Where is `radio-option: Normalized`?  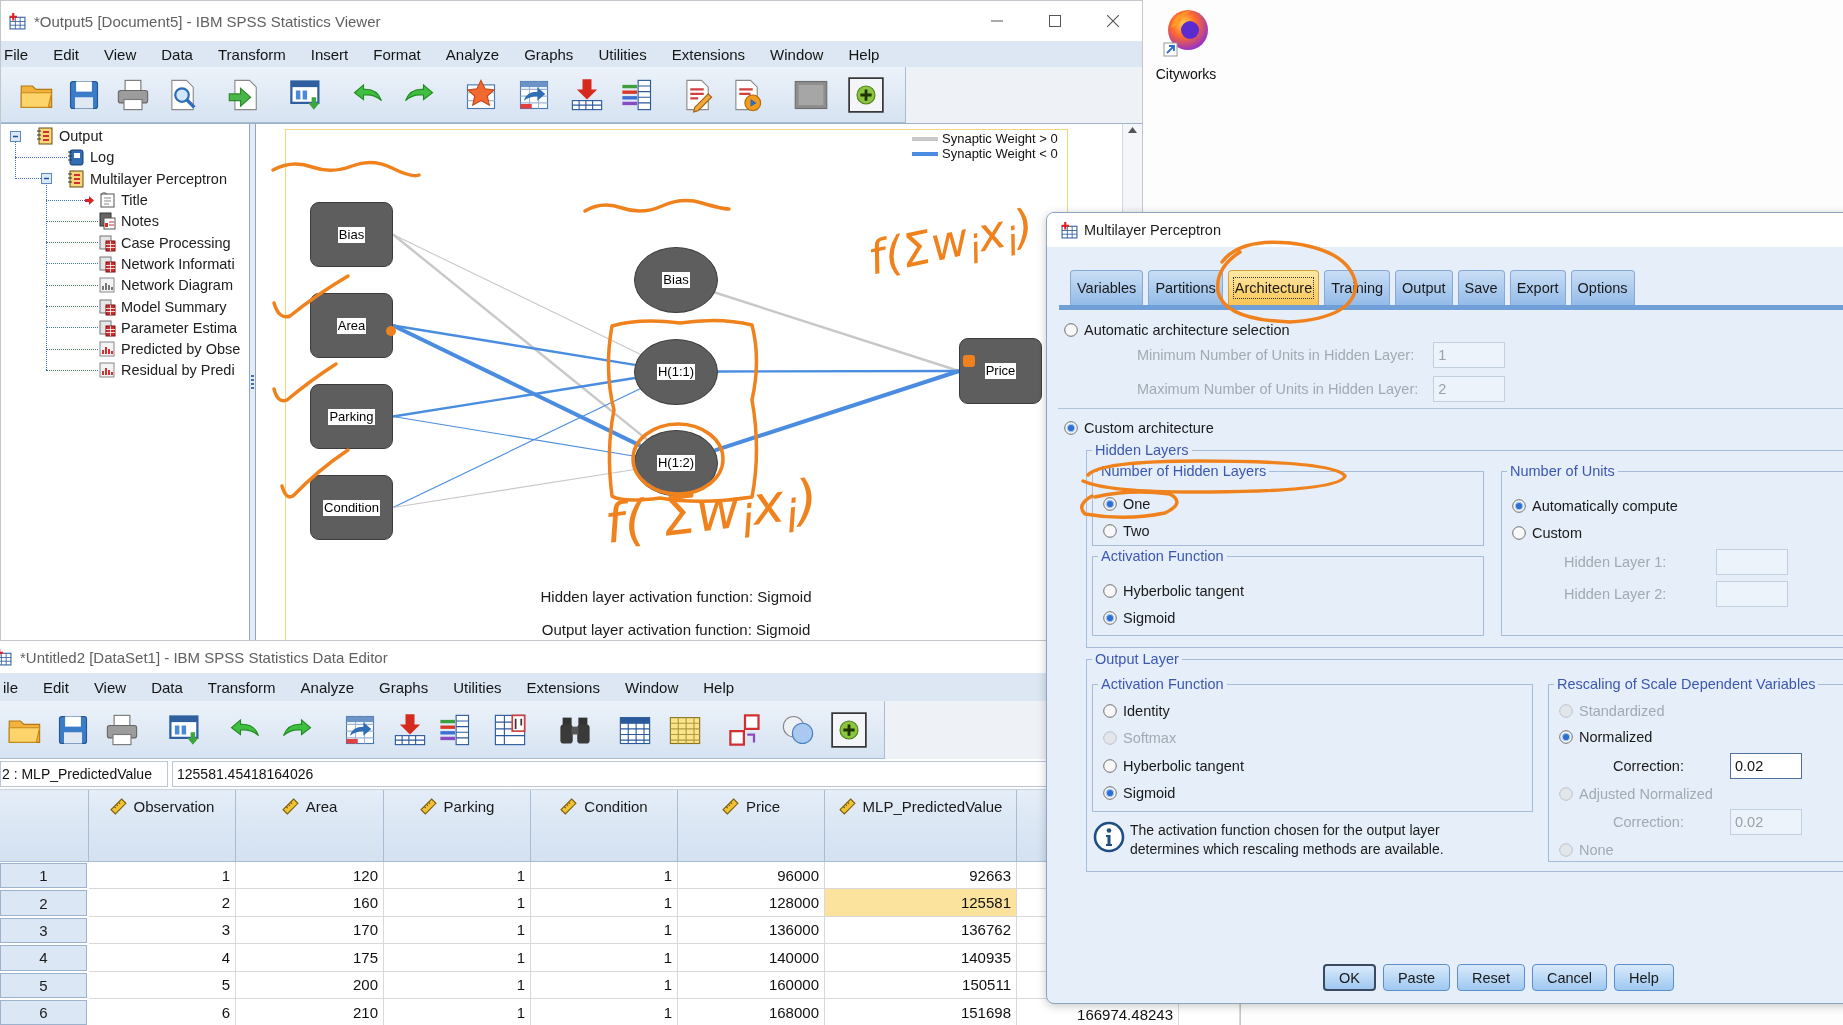
radio-option: Normalized is located at coordinates (1701, 737).